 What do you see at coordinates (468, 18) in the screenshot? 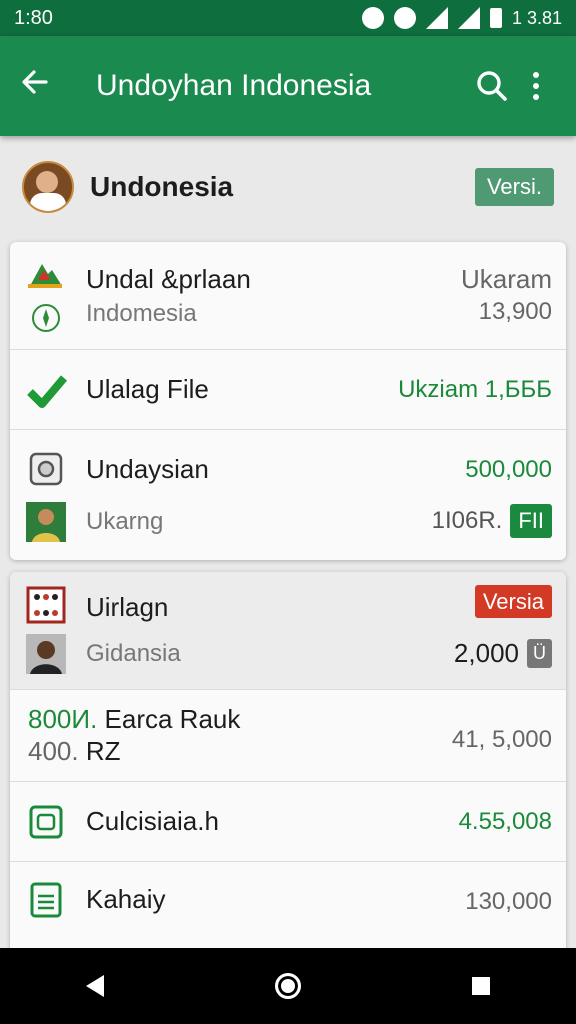
I see `signal-icon` at bounding box center [468, 18].